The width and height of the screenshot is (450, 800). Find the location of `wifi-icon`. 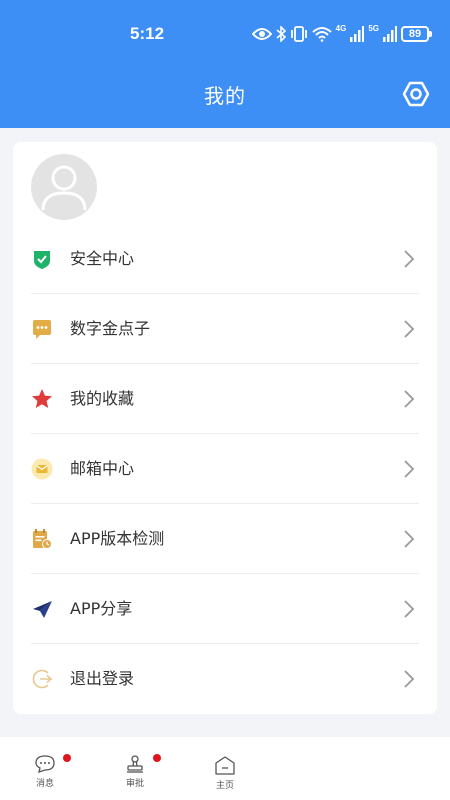

wifi-icon is located at coordinates (321, 34).